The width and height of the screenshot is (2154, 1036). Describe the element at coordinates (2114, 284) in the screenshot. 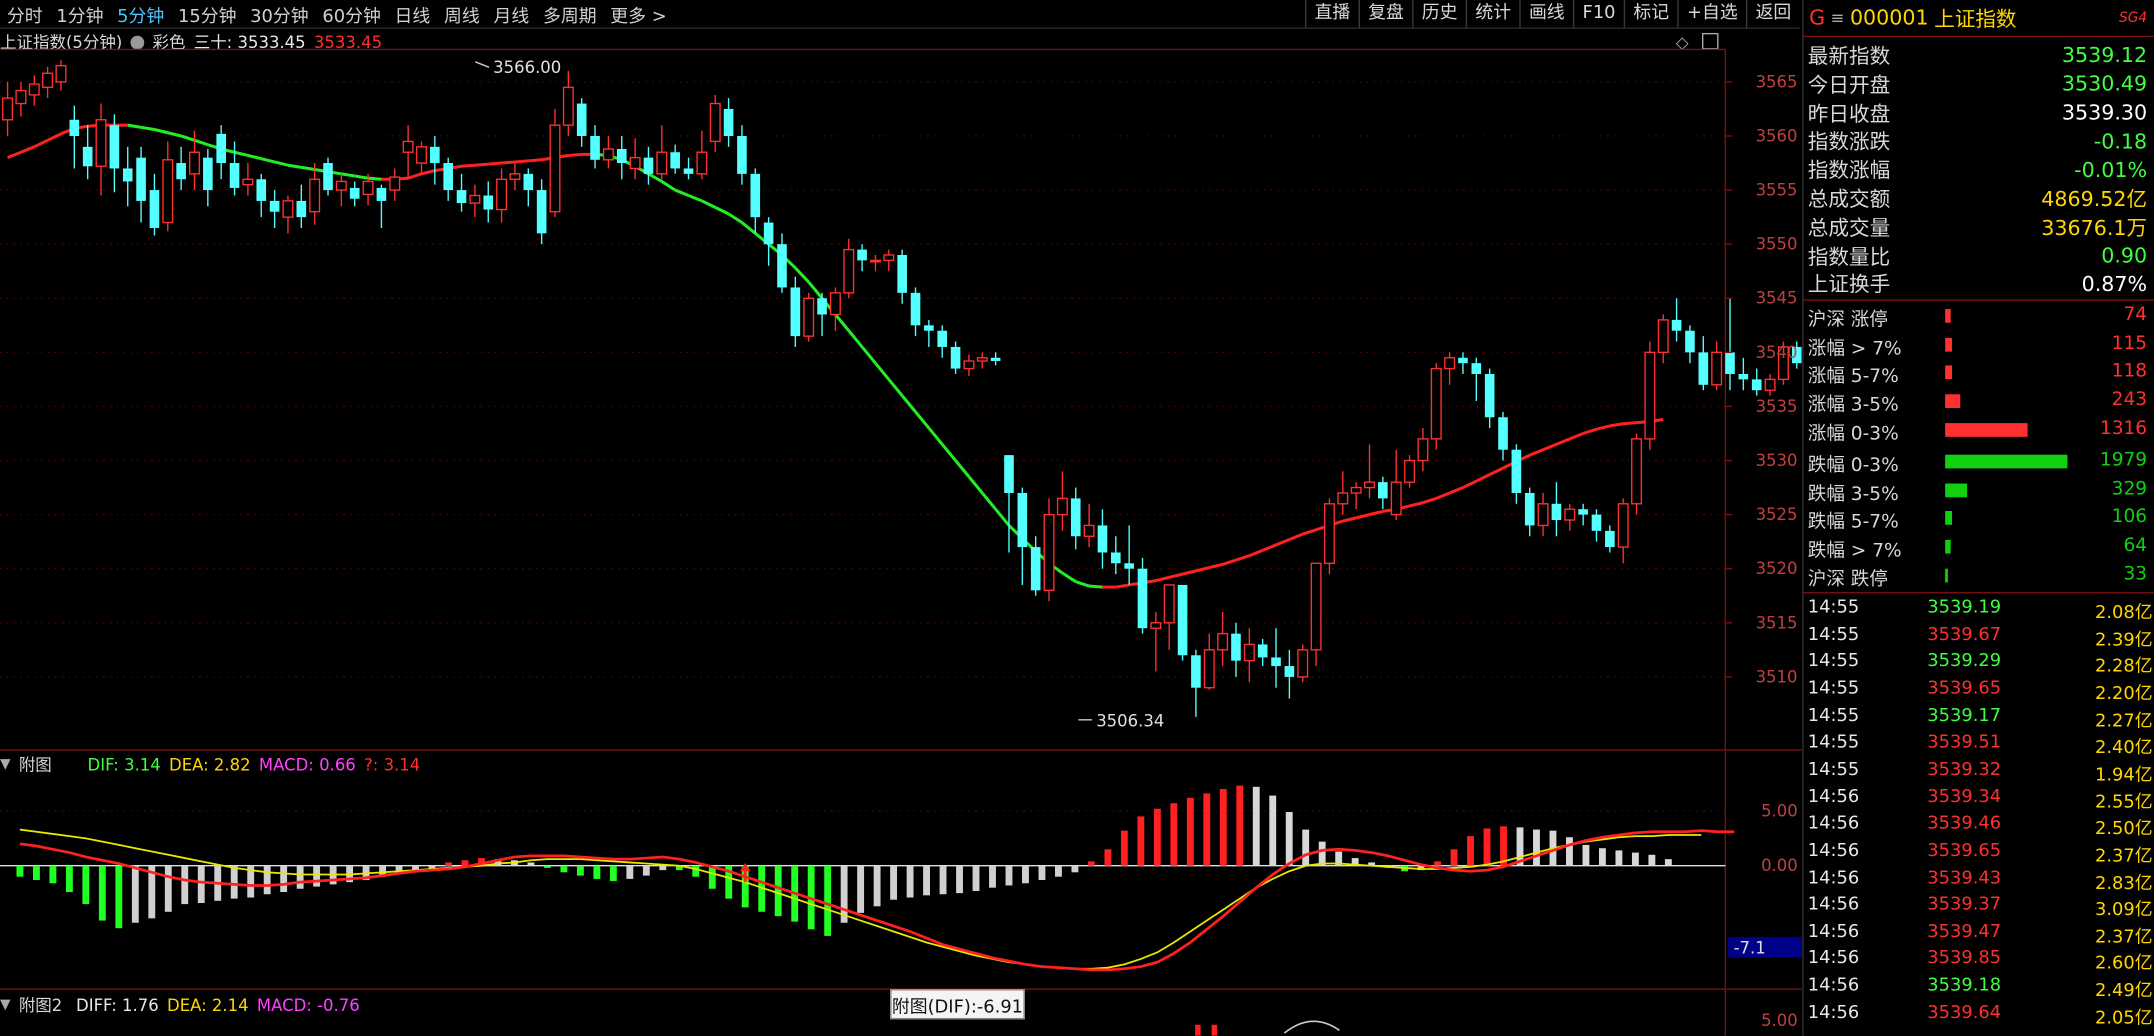

I see `stat-value: 0.87%` at that location.